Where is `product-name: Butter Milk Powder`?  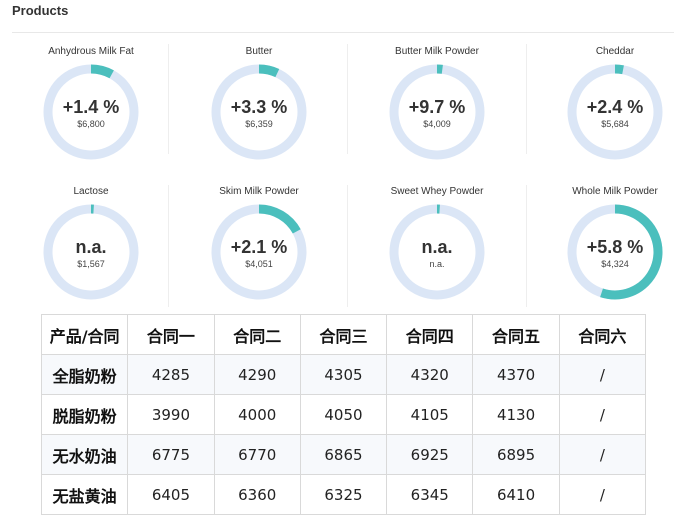 product-name: Butter Milk Powder is located at coordinates (437, 51).